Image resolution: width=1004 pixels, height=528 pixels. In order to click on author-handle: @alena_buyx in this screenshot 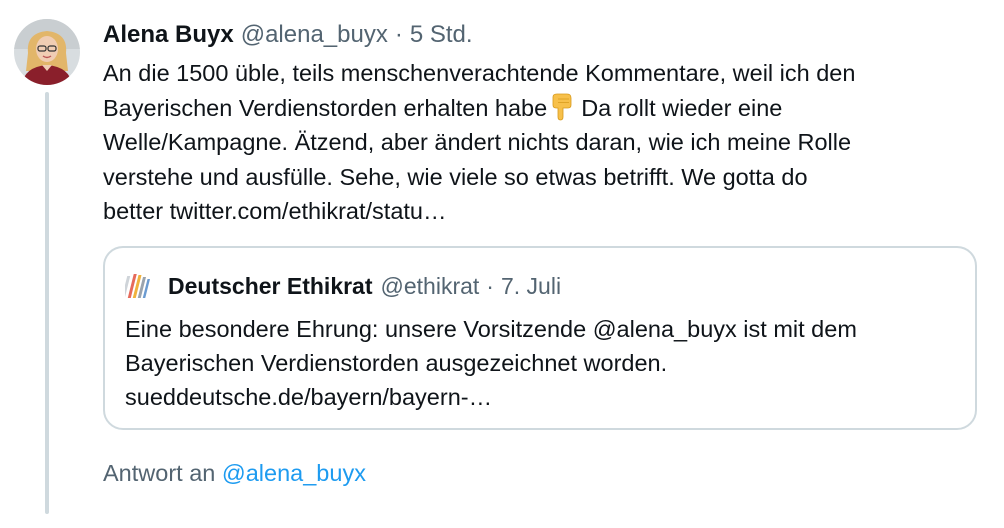, I will do `click(314, 35)`.